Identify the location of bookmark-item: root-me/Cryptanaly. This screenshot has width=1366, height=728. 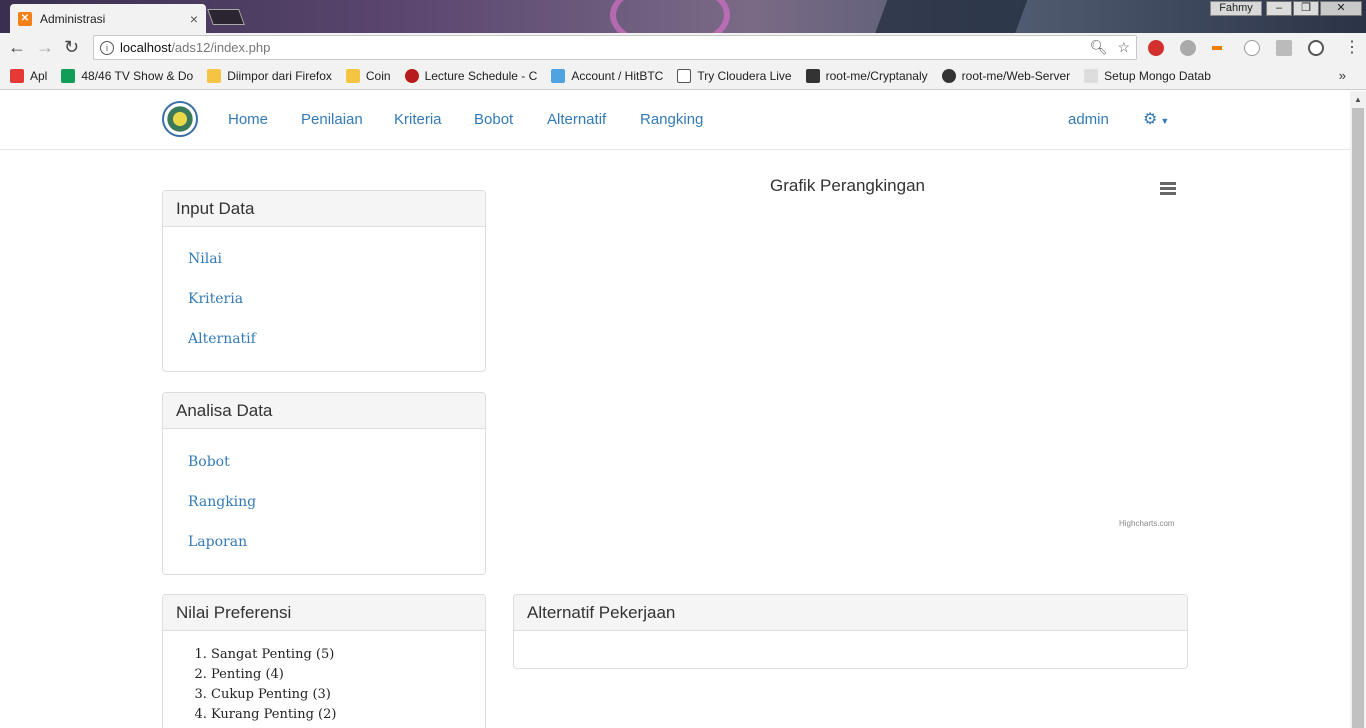
(866, 75).